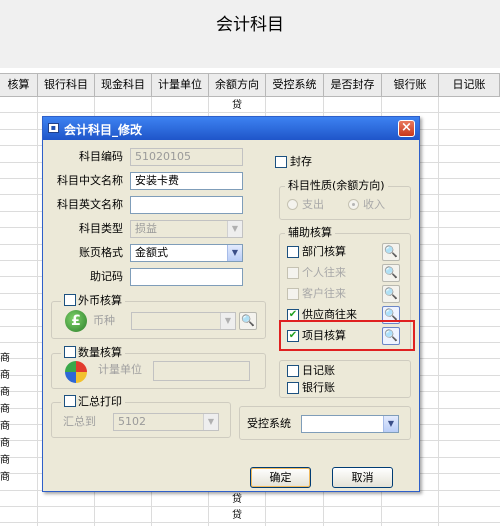 The image size is (500, 526). Describe the element at coordinates (324, 335) in the screenshot. I see `aux-project-label: 项目核算` at that location.